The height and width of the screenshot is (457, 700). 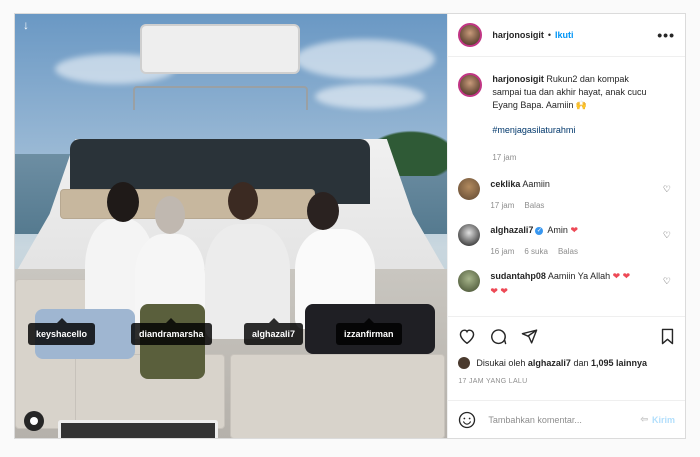 What do you see at coordinates (26, 25) in the screenshot?
I see `download-arrow-icon: ↓` at bounding box center [26, 25].